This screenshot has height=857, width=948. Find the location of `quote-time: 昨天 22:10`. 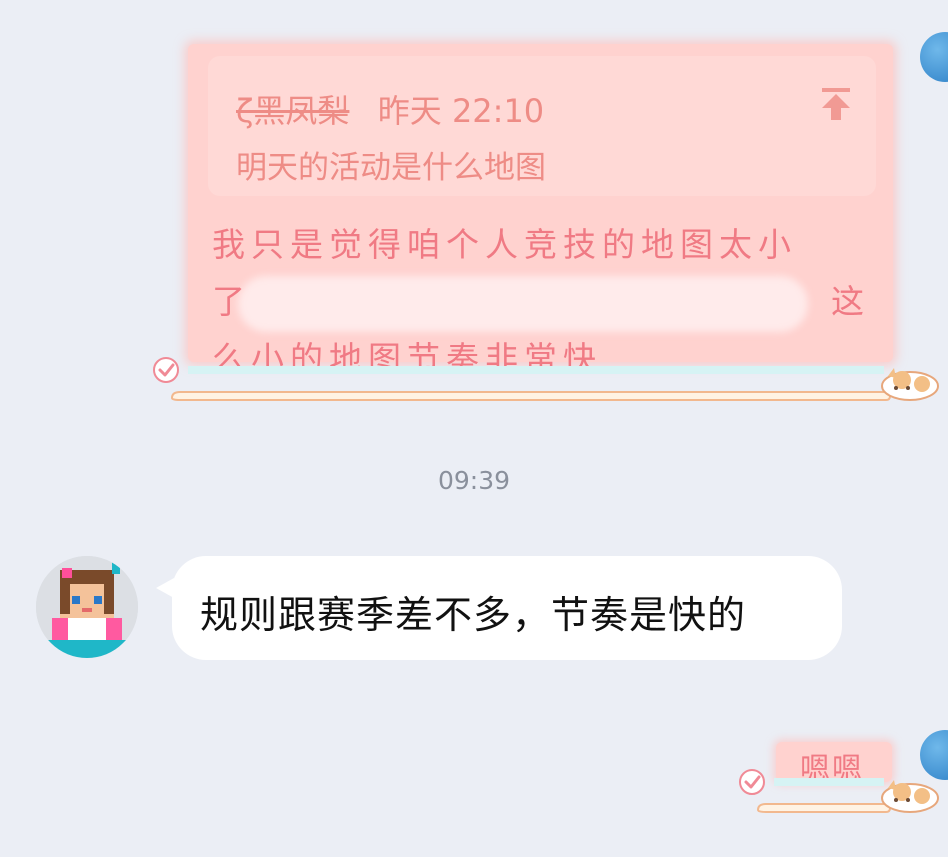

quote-time: 昨天 22:10 is located at coordinates (461, 111).